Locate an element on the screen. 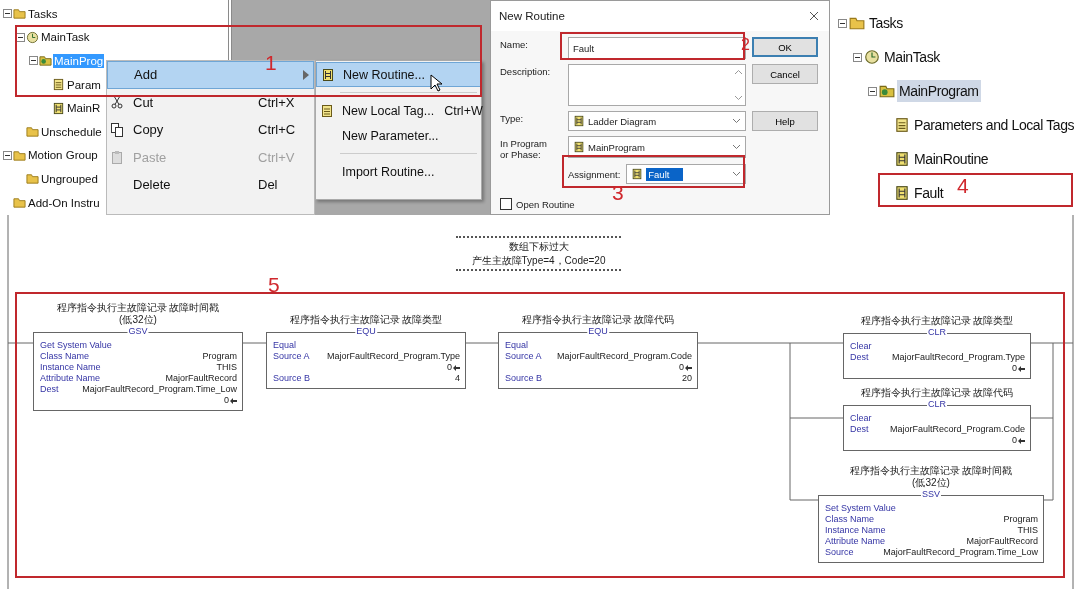 The image size is (1080, 589). close-icon is located at coordinates (814, 16).